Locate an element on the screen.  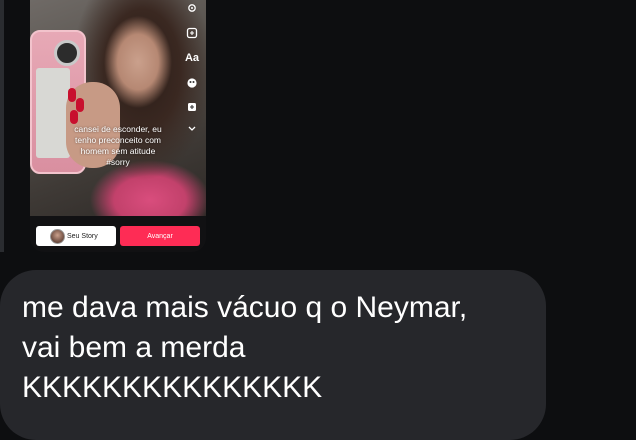
crop-icon is located at coordinates (192, 107).